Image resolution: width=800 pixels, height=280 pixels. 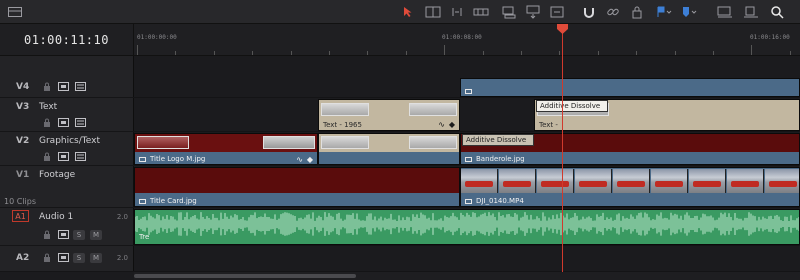 I want to click on timeline-toolbar, so click(x=400, y=12).